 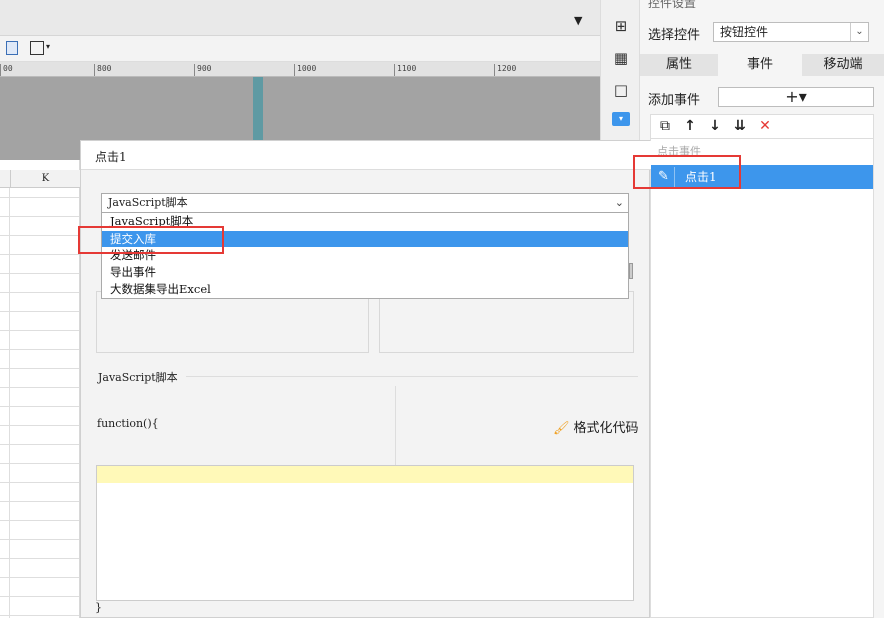 I want to click on widget-info-icon: ▦, so click(x=621, y=58).